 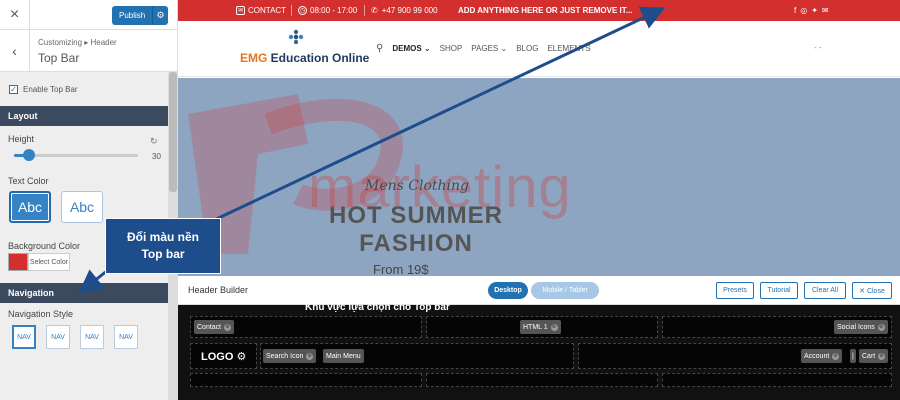 What do you see at coordinates (58, 337) in the screenshot?
I see `nav-style-option-2: NAV` at bounding box center [58, 337].